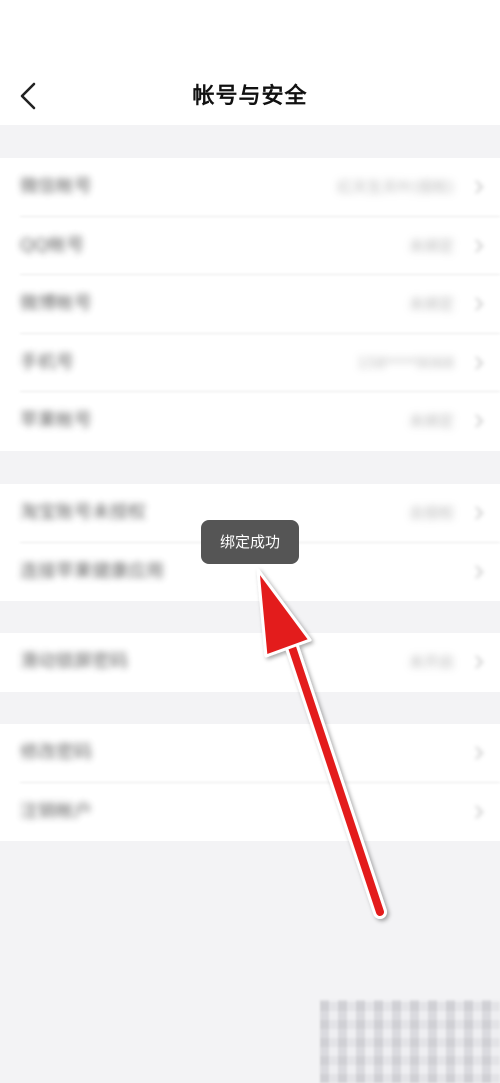 This screenshot has height=1083, width=500. Describe the element at coordinates (92, 571) in the screenshot. I see `row-label: 连接苹果健康应用` at that location.